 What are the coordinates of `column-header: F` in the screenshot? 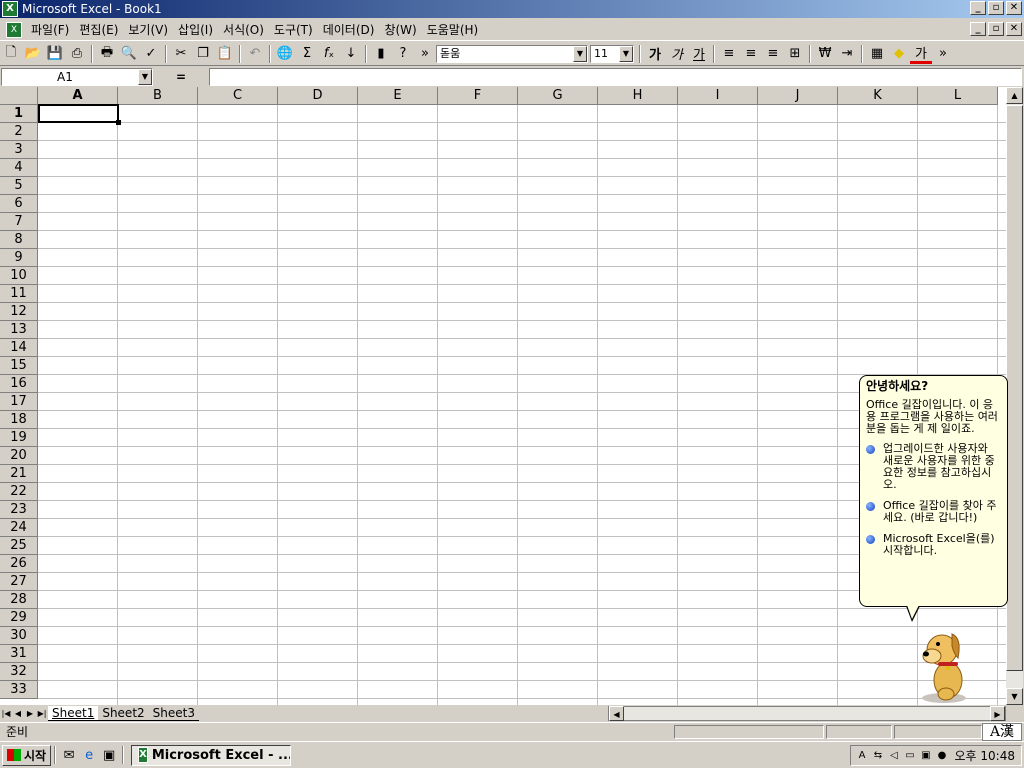 It's located at (478, 96).